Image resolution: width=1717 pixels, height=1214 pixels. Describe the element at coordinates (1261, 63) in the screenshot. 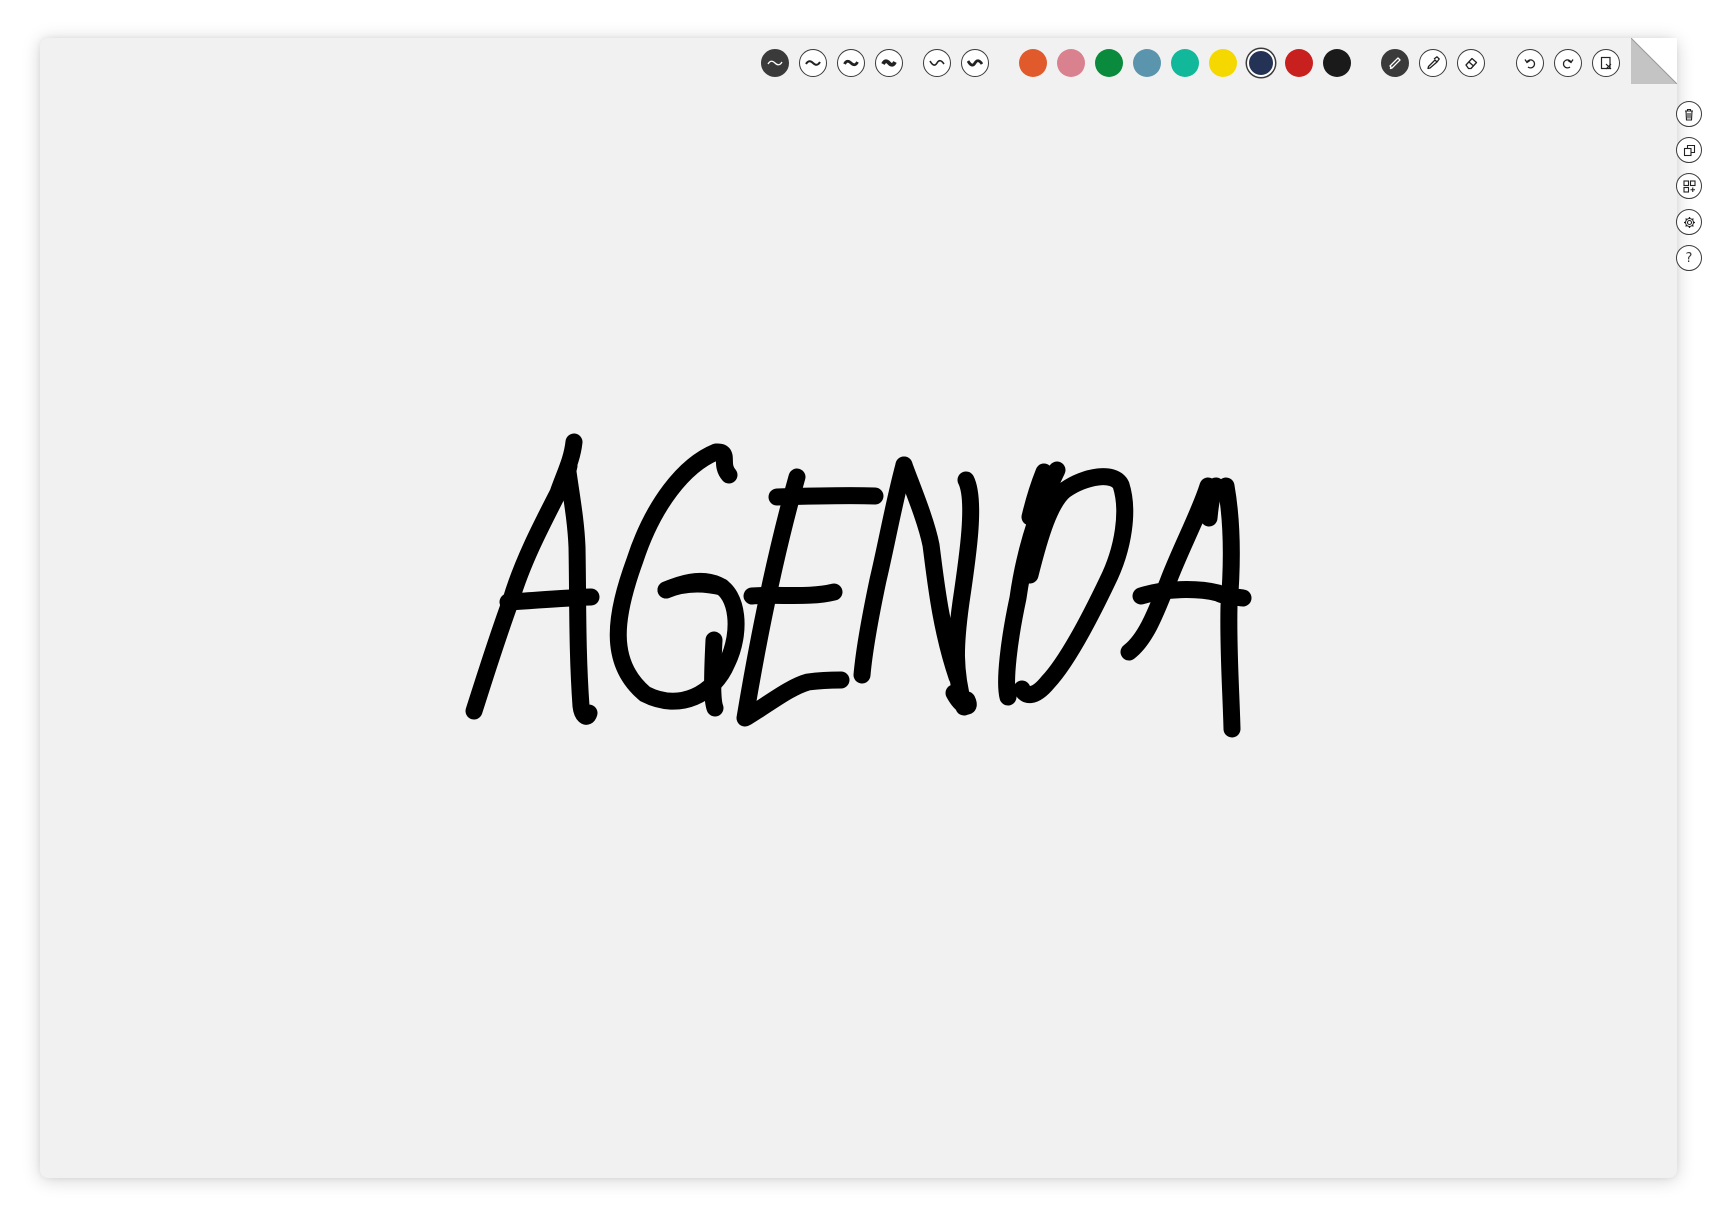

I see `color-swatch-navy` at that location.